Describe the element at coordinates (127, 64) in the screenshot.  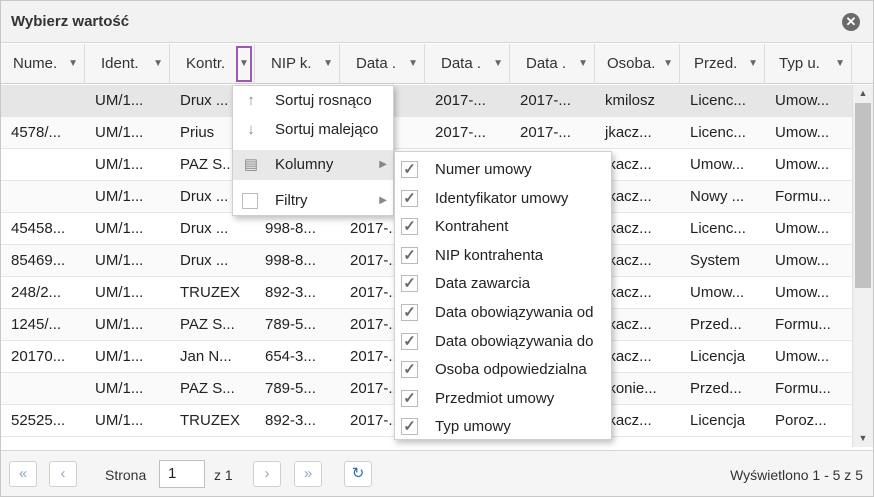
I see `column-header-identyfikator: Ident. ▼` at that location.